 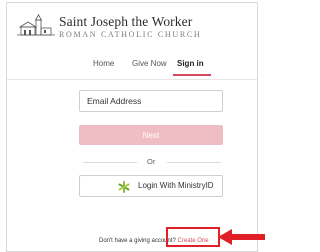 What do you see at coordinates (130, 34) in the screenshot?
I see `brand-subtitle: ROMAN CATHOLIC CHURCH` at bounding box center [130, 34].